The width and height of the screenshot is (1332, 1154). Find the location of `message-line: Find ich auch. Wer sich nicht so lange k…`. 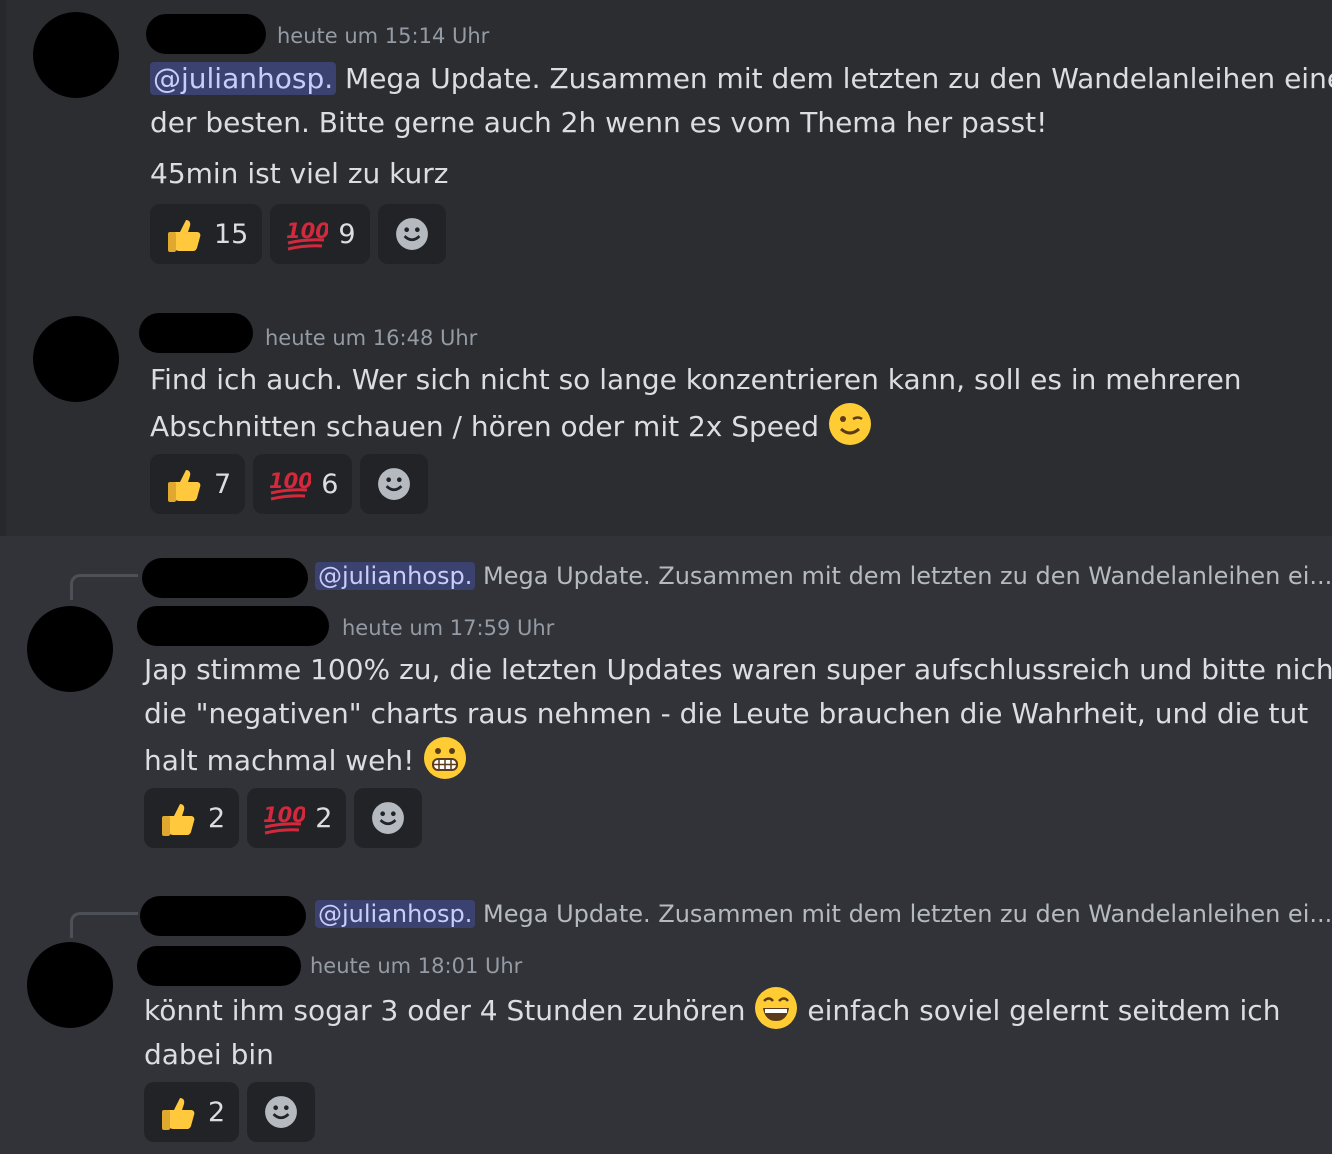

message-line: Find ich auch. Wer sich nicht so lange k… is located at coordinates (696, 379).